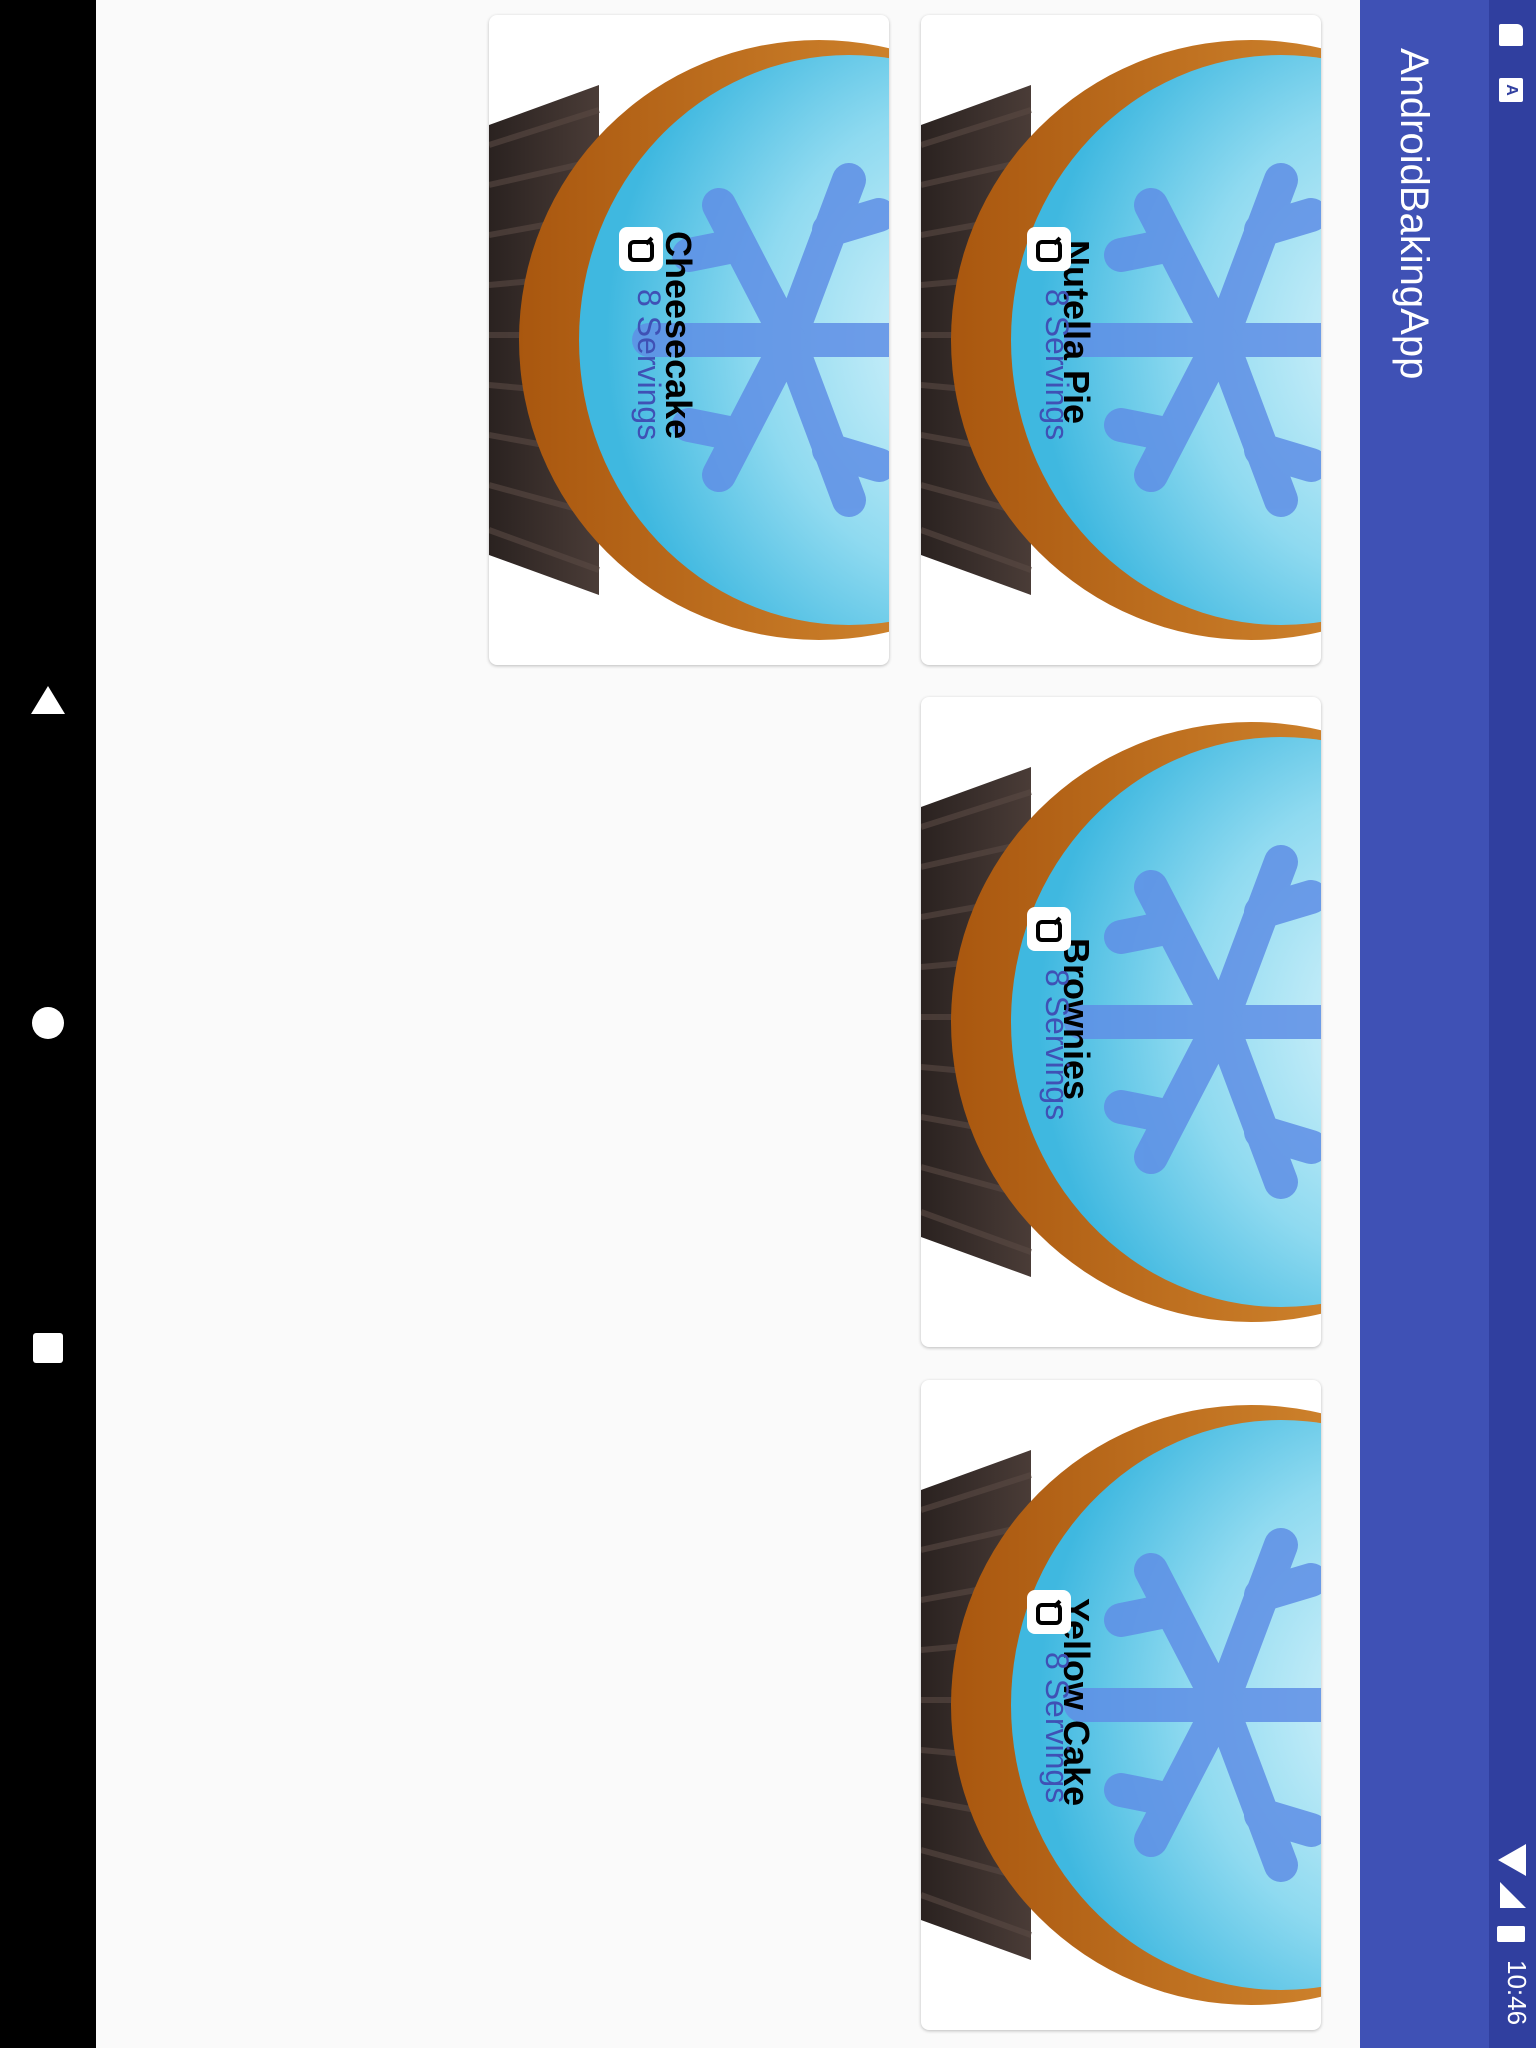 The width and height of the screenshot is (1536, 2048). I want to click on navigation-bar, so click(48, 1024).